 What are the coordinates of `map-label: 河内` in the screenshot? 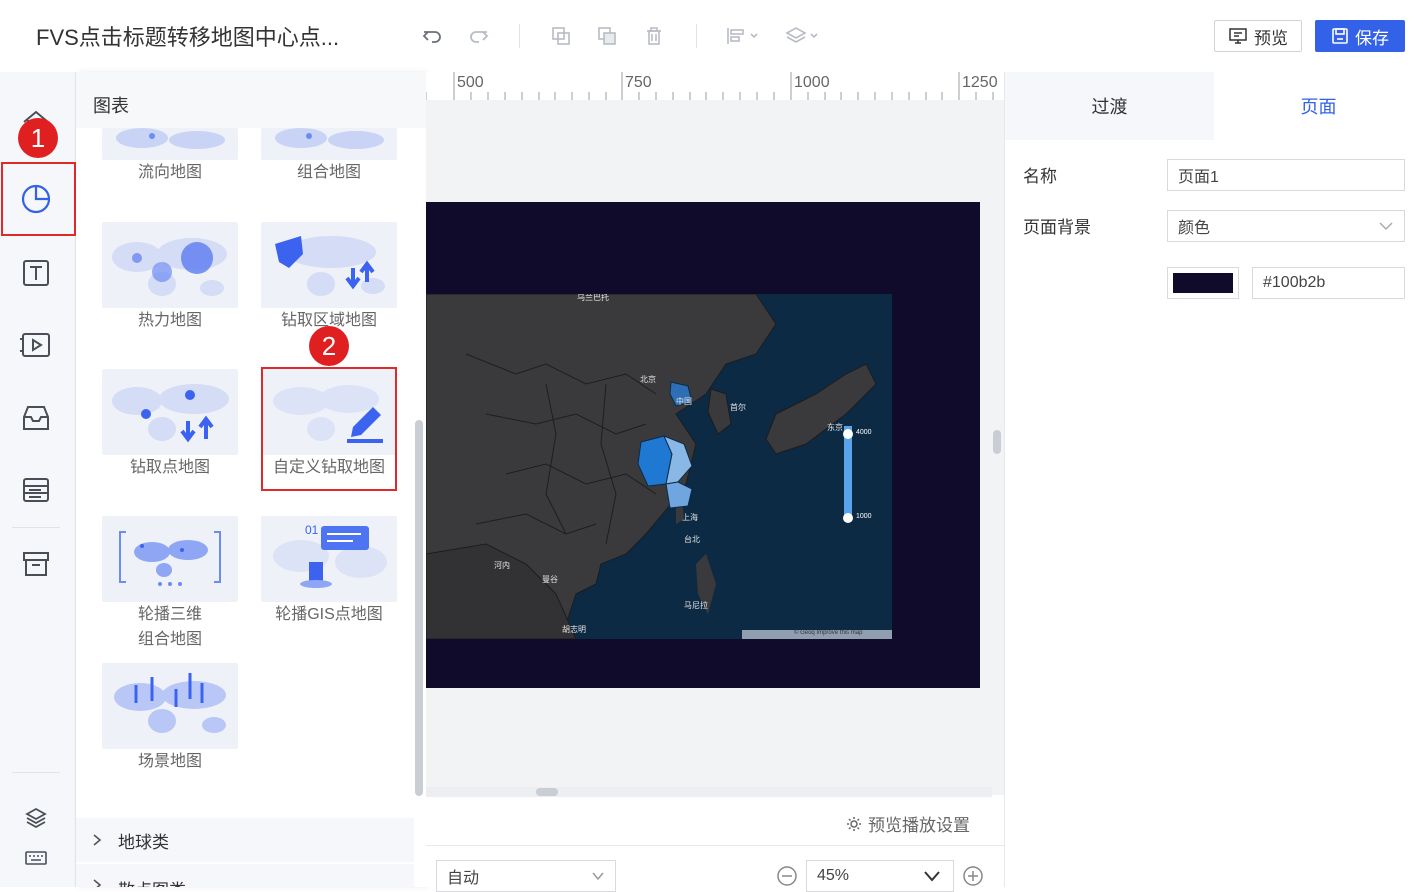 It's located at (502, 565).